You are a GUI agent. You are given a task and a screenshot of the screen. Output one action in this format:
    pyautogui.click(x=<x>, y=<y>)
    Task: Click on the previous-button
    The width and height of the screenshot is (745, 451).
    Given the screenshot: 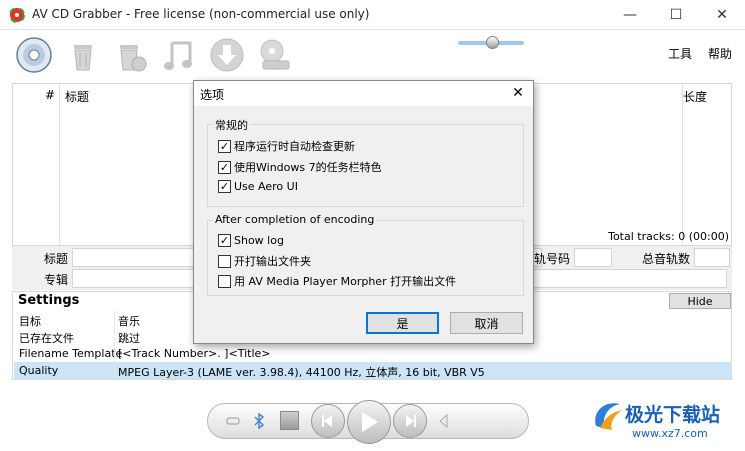 What is the action you would take?
    pyautogui.click(x=328, y=421)
    